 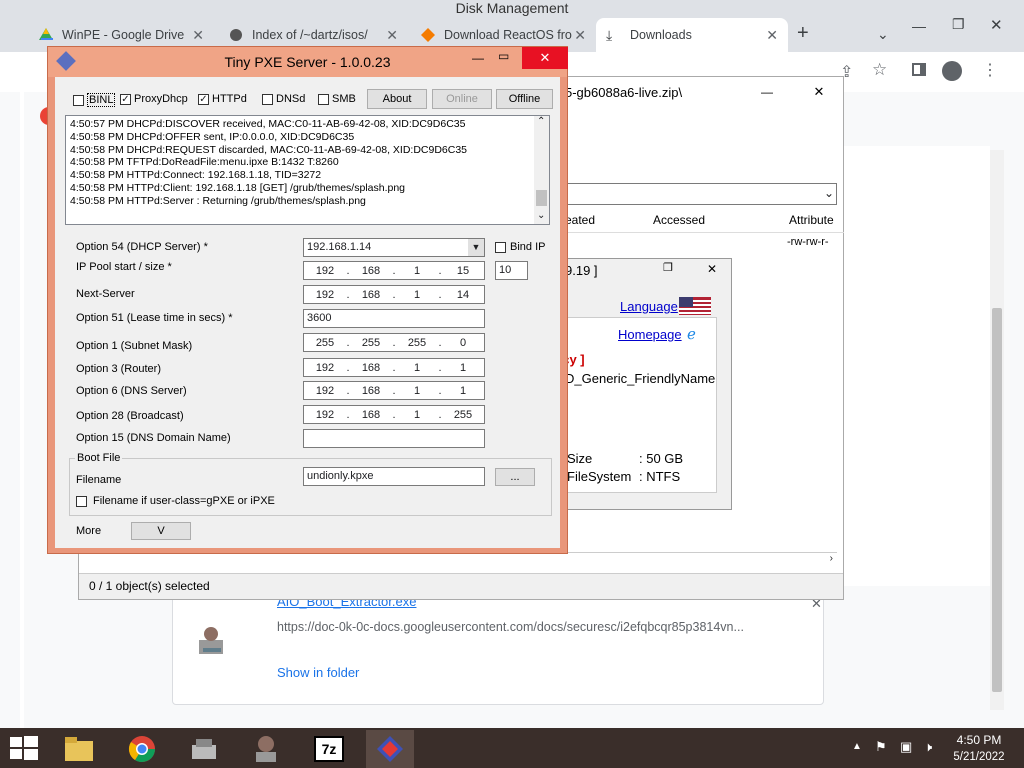 What do you see at coordinates (222, 99) in the screenshot?
I see `httpd-toggle: ✓ HTTPd` at bounding box center [222, 99].